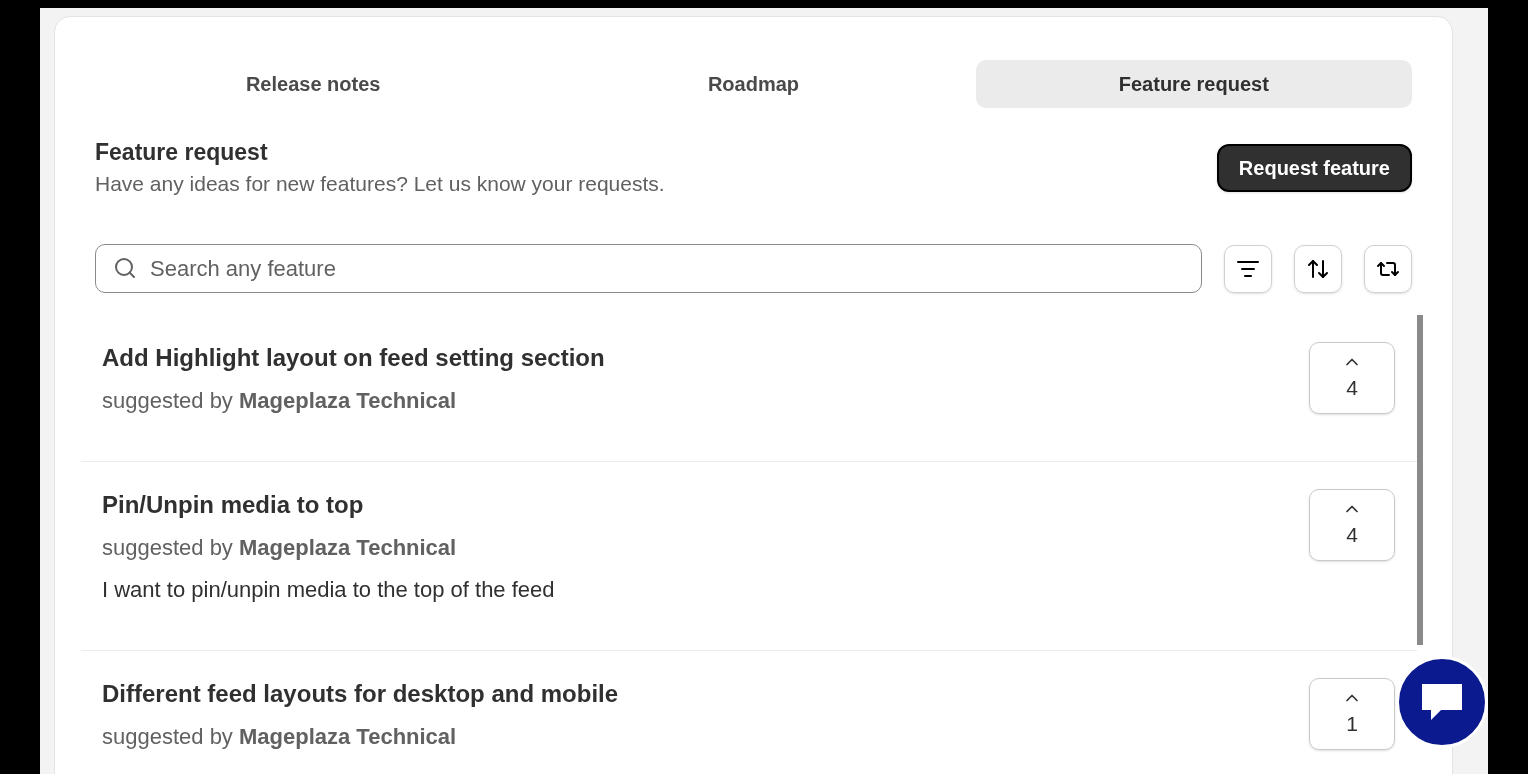  Describe the element at coordinates (328, 590) in the screenshot. I see `request-description: I want to pin/unpin media to the top of the feed` at that location.